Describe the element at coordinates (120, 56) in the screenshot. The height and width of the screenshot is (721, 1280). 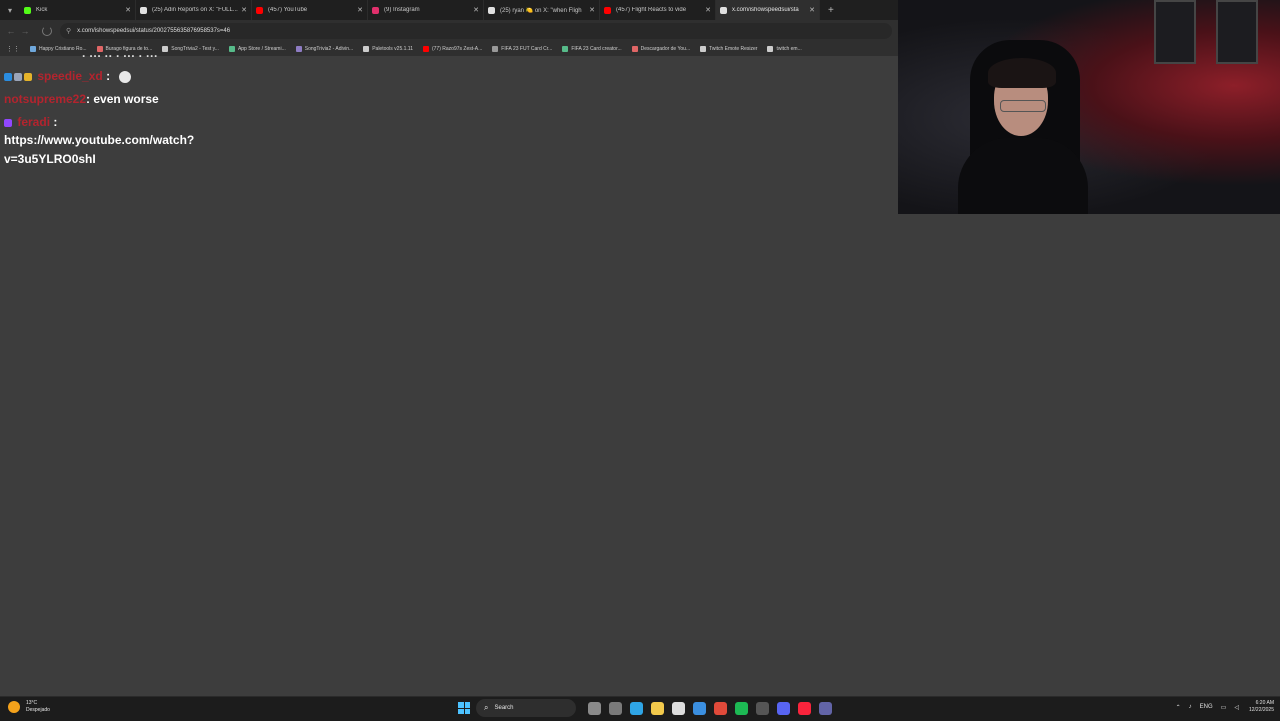
I see `clipped-message: · ··· ·· · ··· · ···` at that location.